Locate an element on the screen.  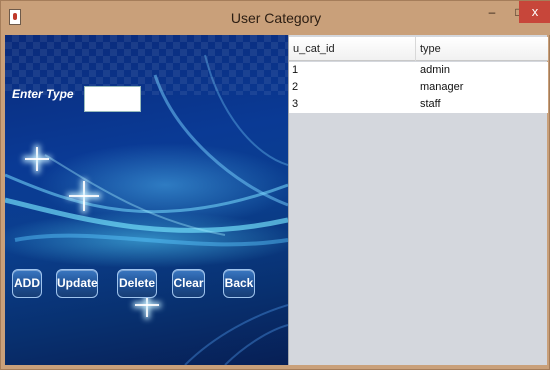
back-button: Back is located at coordinates (239, 283).